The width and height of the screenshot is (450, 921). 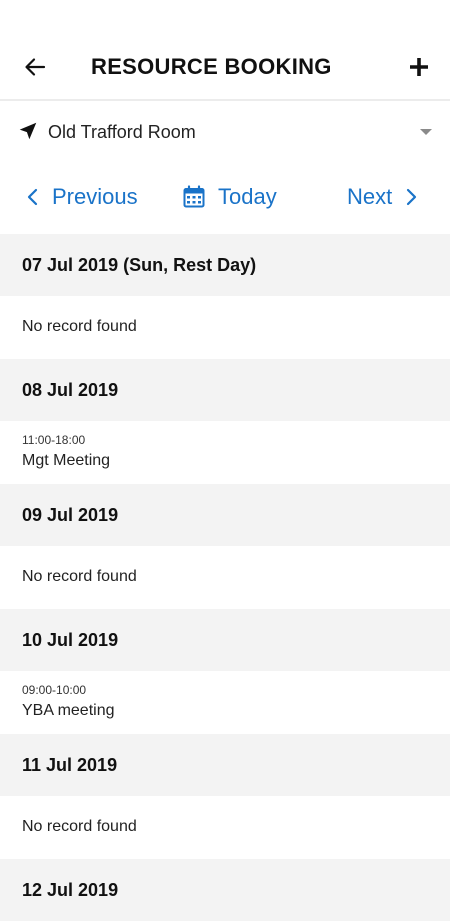 I want to click on today-label: Today, so click(x=247, y=196).